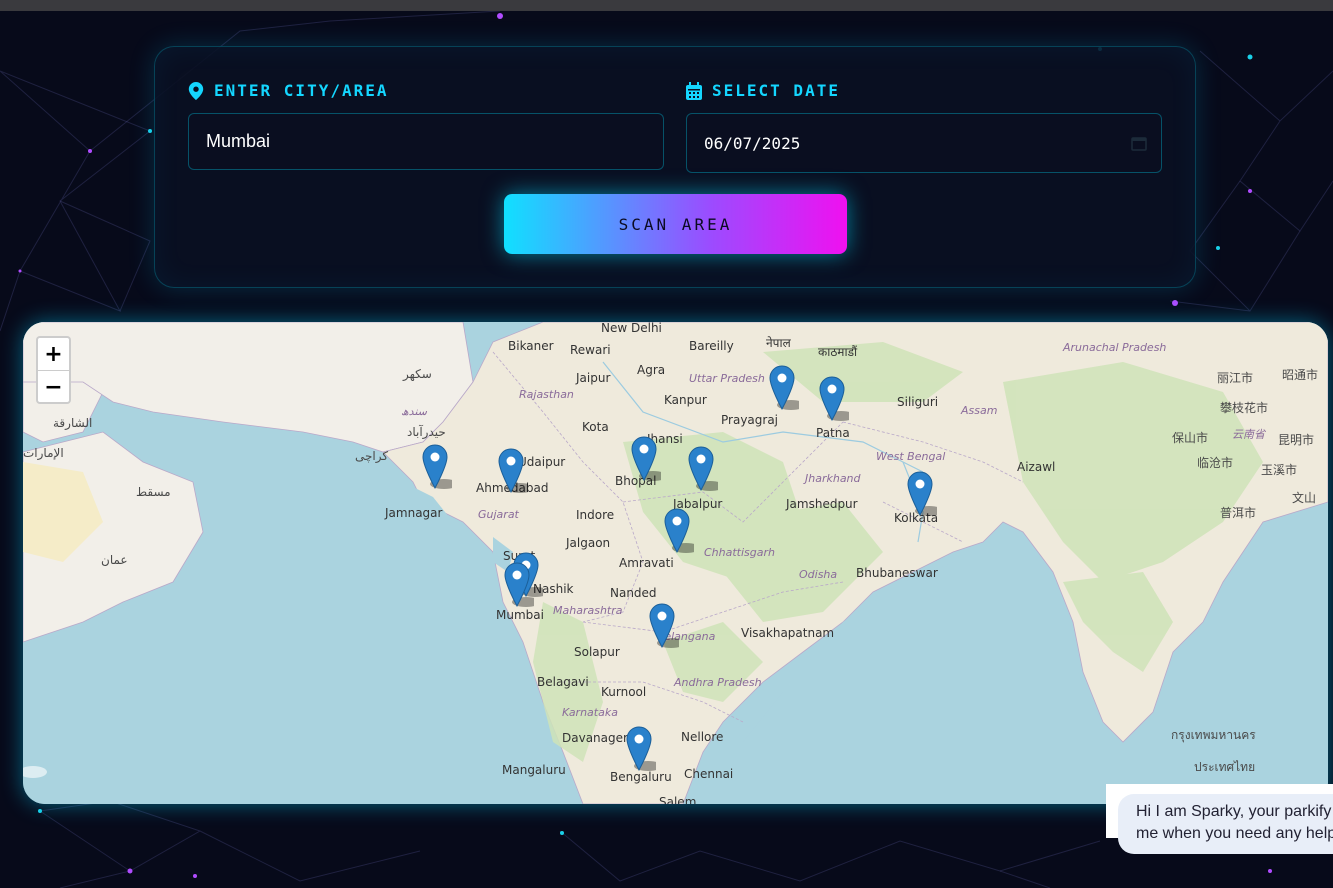 The height and width of the screenshot is (888, 1333). What do you see at coordinates (833, 433) in the screenshot?
I see `map-label-patna: Patna` at bounding box center [833, 433].